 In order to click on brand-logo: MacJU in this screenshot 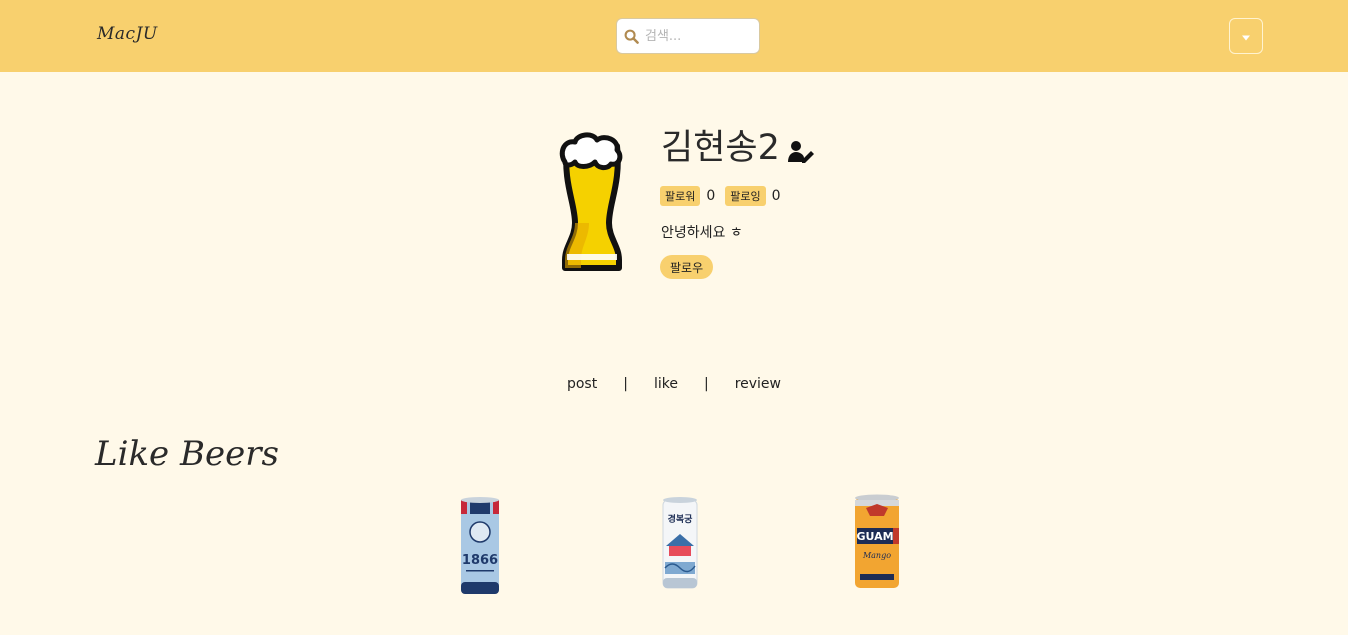, I will do `click(127, 34)`.